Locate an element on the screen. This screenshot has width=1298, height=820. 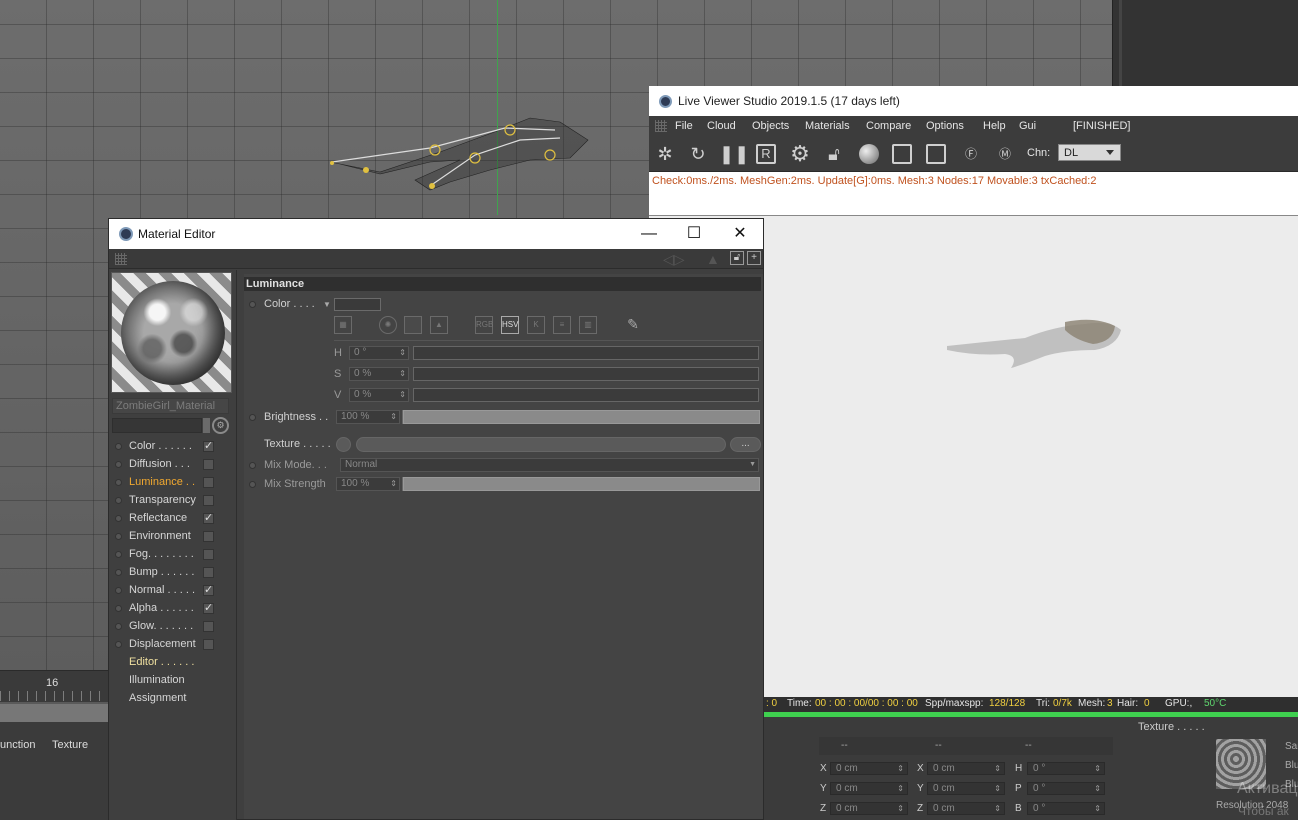
rgb-mode-button: RGB is located at coordinates (484, 325).